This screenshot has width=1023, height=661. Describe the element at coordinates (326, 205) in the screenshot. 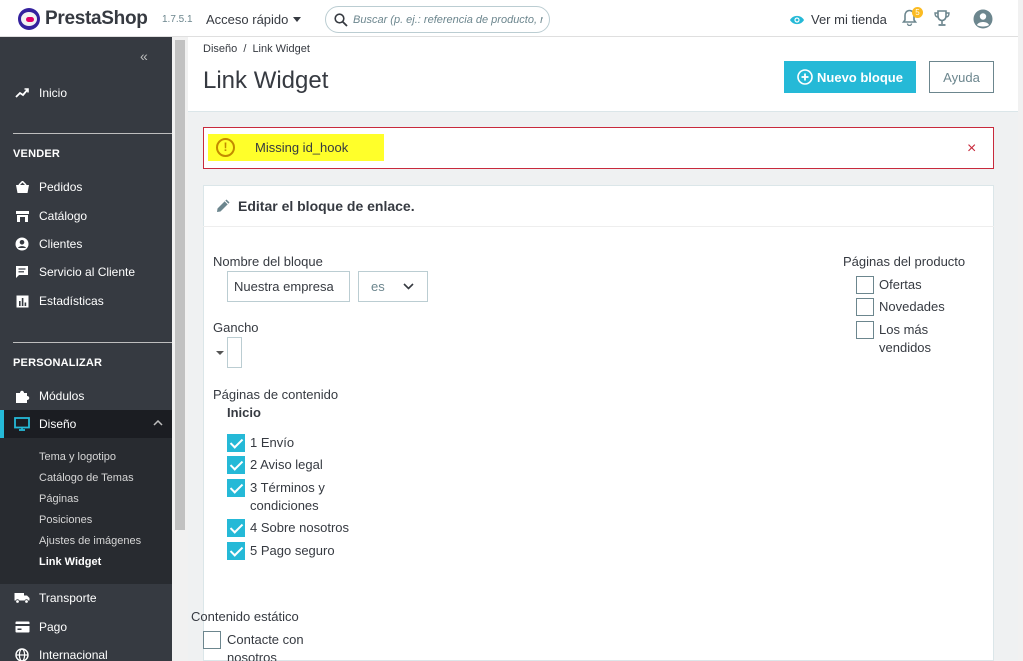

I see `panel-title: Editar el bloque de enlace.` at that location.